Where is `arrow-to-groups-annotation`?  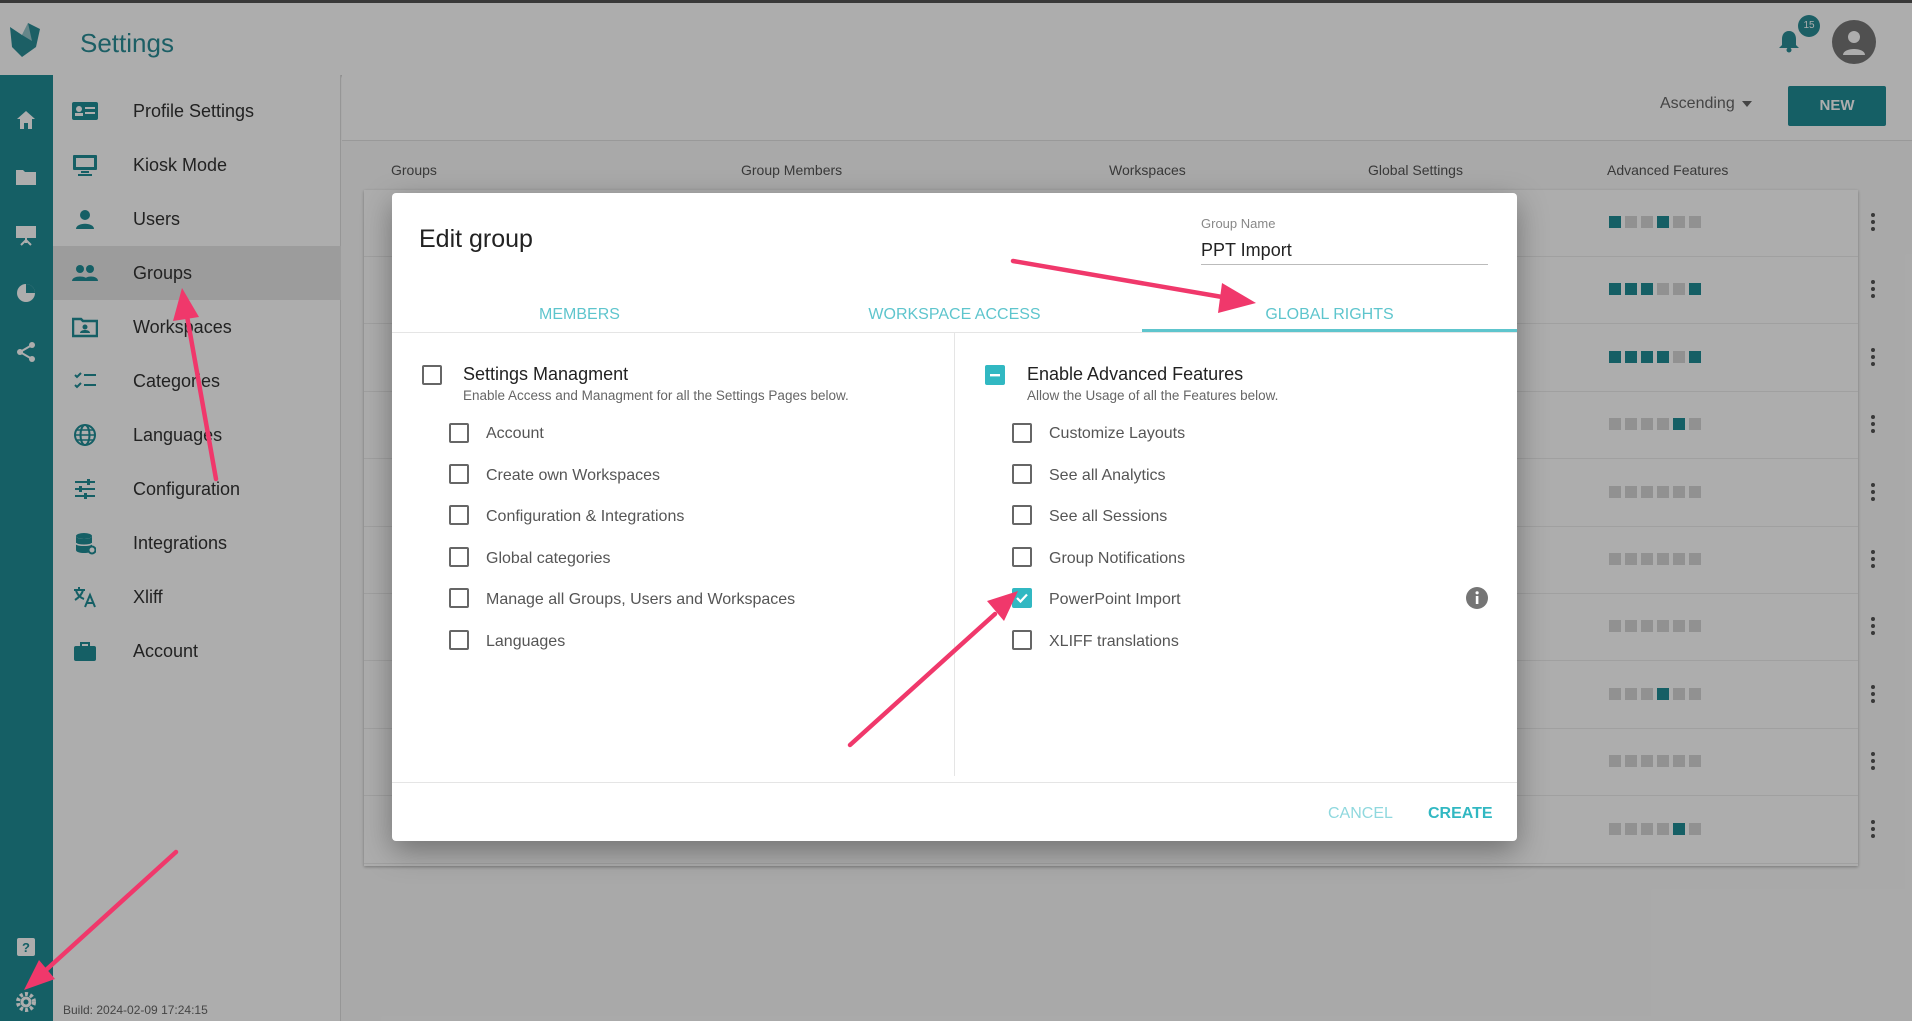 arrow-to-groups-annotation is located at coordinates (196, 385).